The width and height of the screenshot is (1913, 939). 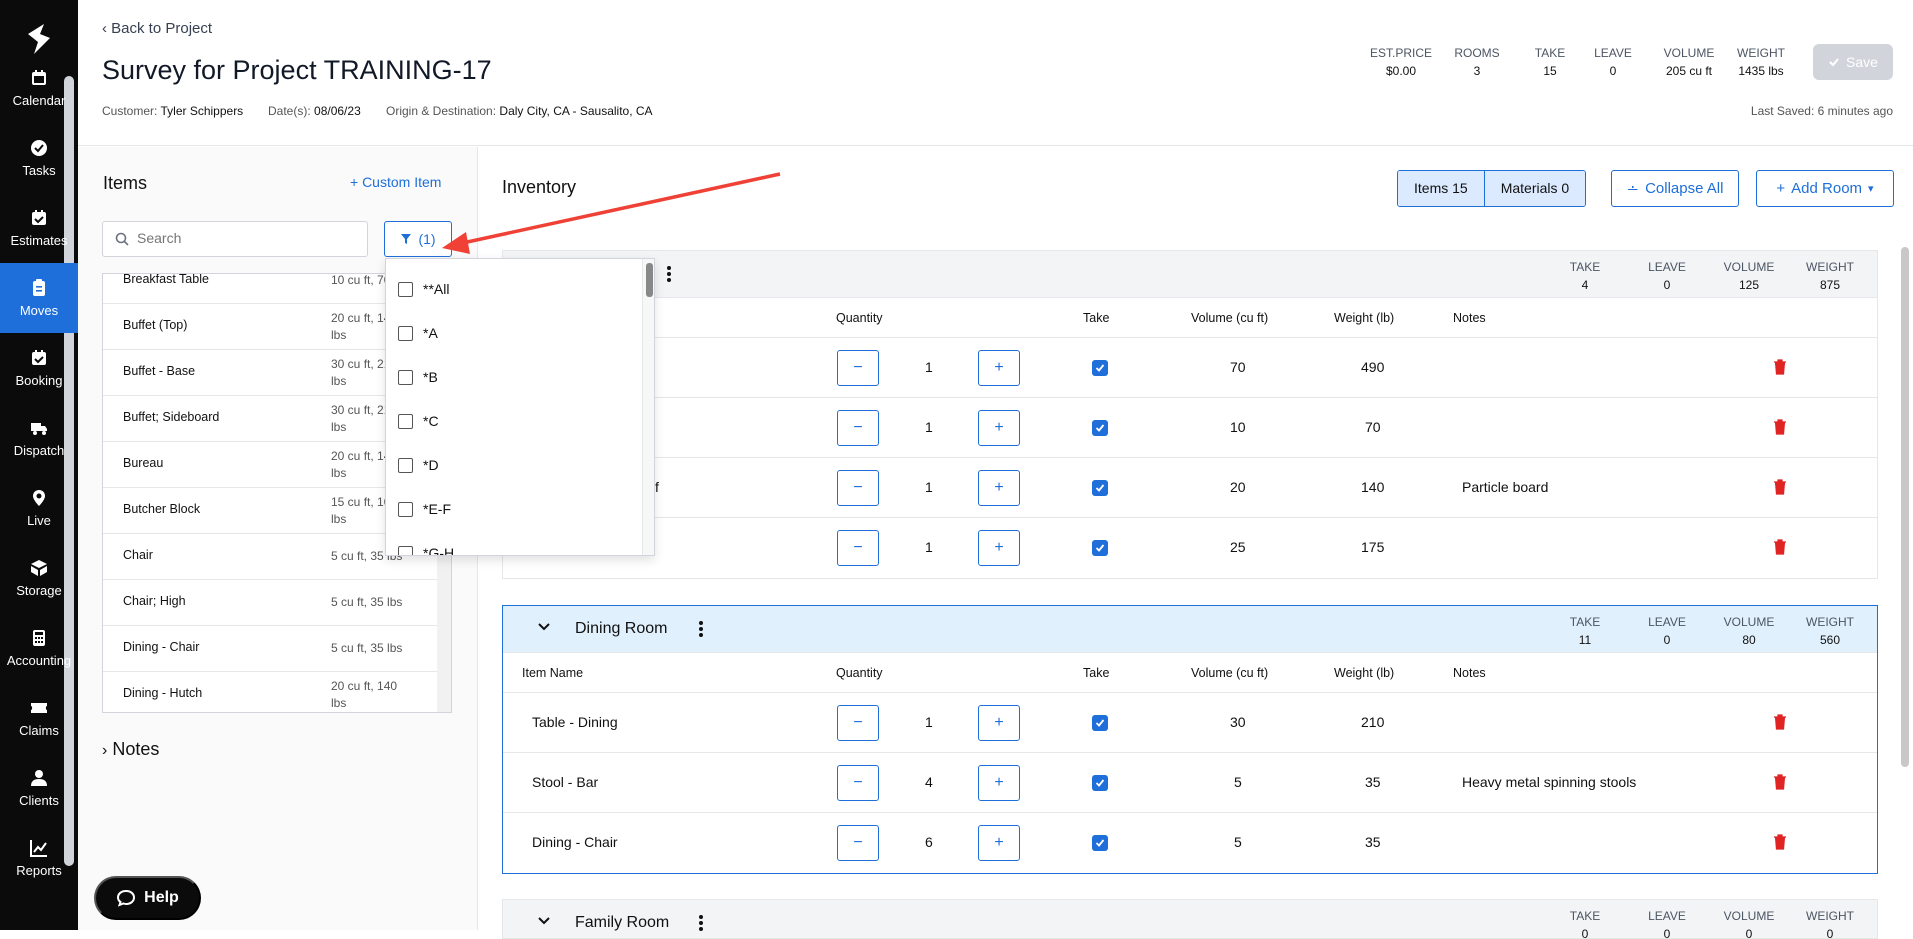 I want to click on collapse-all-button: ∸ Collapse All, so click(x=1675, y=188).